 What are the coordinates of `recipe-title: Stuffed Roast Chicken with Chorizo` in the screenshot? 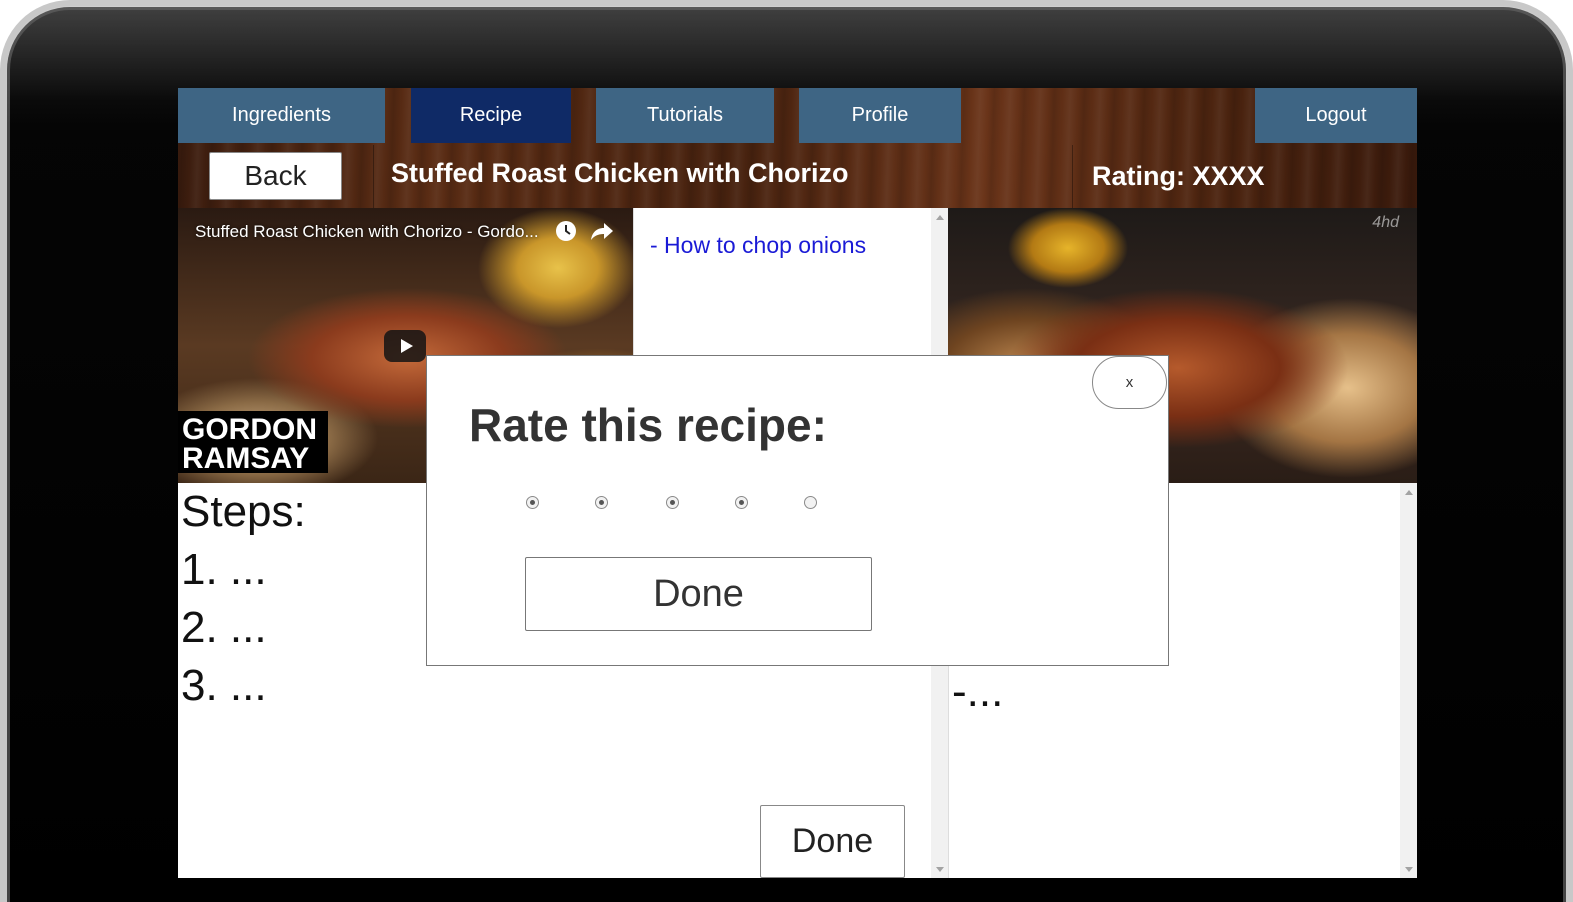 It's located at (620, 173).